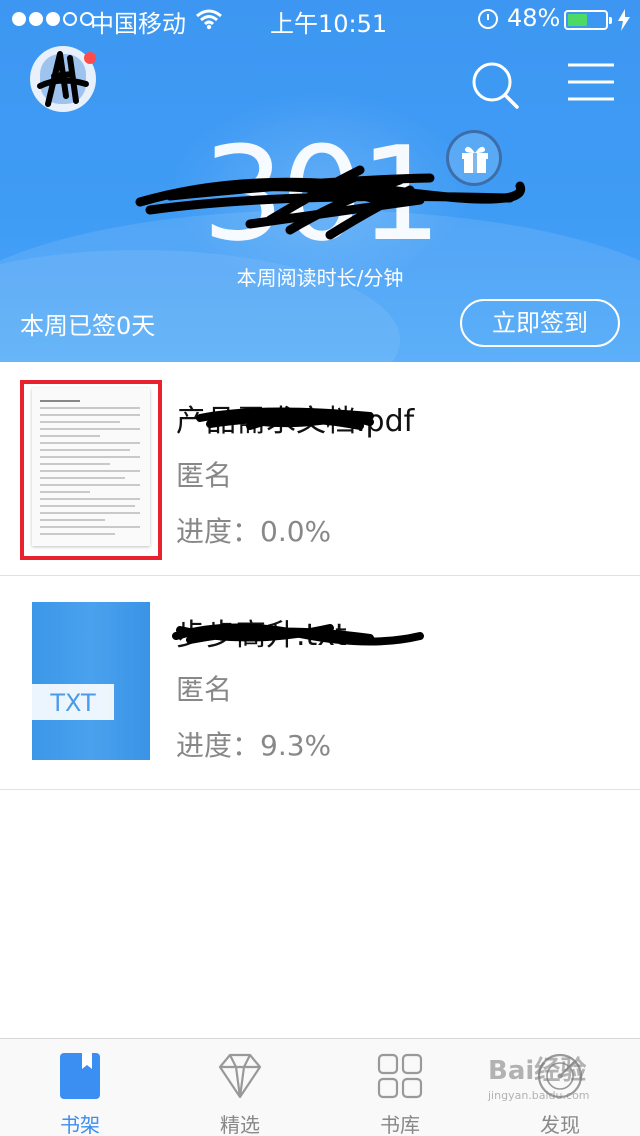 The image size is (640, 1136). Describe the element at coordinates (88, 326) in the screenshot. I see `signin-days-text: 本周已签0天` at that location.